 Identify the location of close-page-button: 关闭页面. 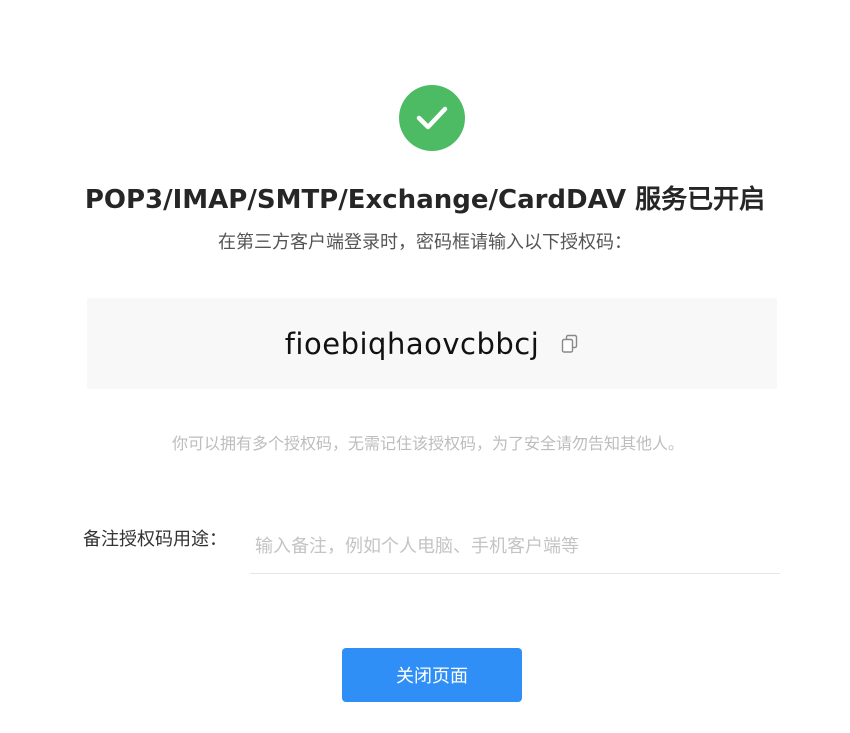
(432, 675).